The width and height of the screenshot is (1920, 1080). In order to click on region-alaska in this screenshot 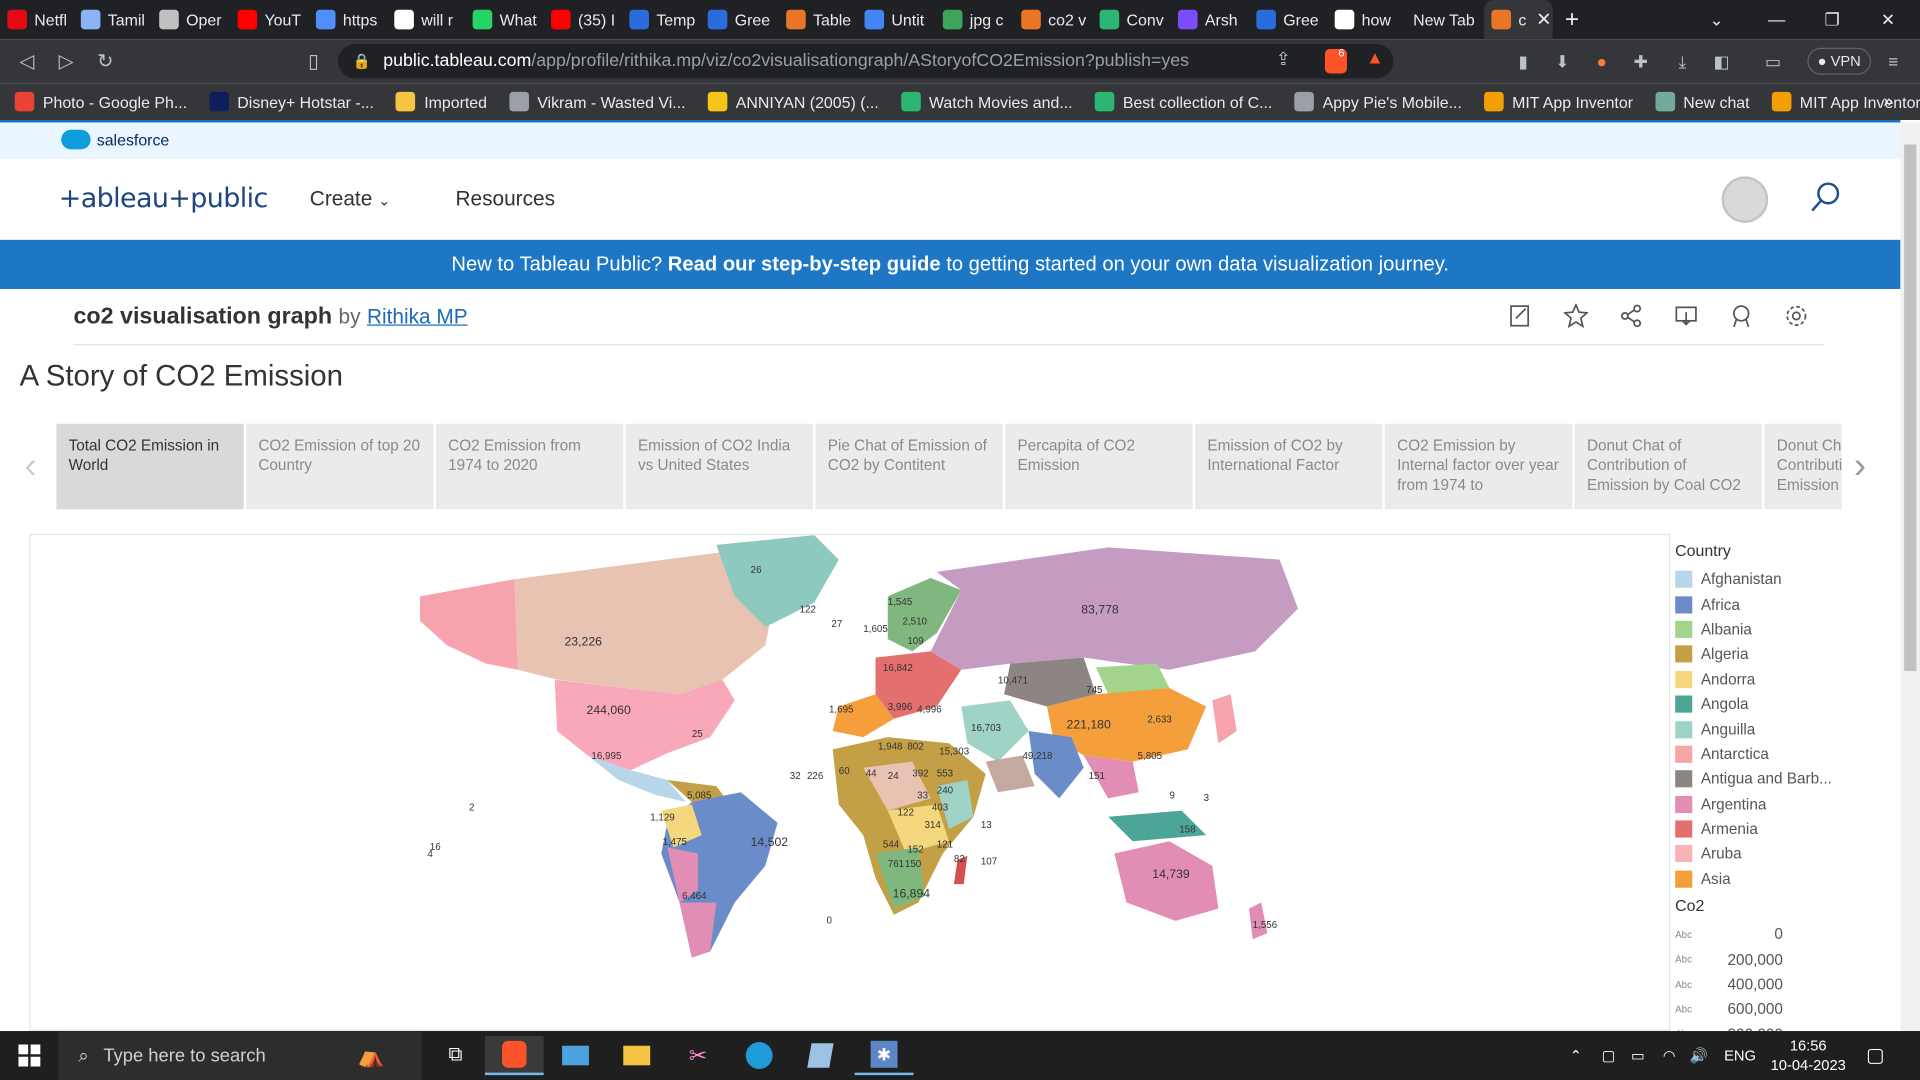, I will do `click(469, 624)`.